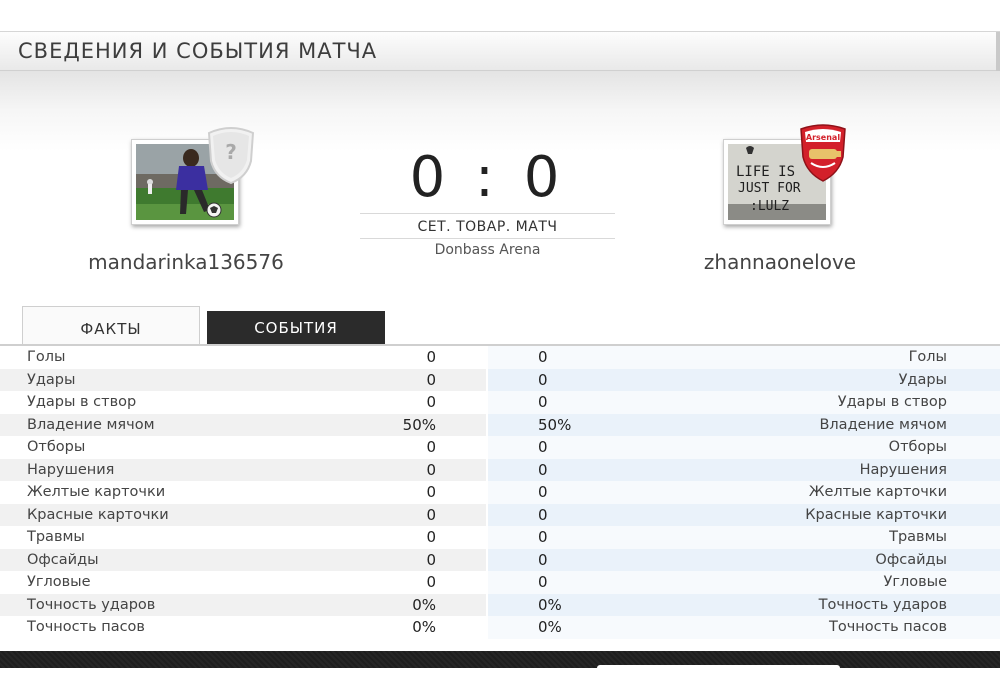 Image resolution: width=1000 pixels, height=700 pixels. Describe the element at coordinates (91, 424) in the screenshot. I see `home-stat-label: Владение мячом` at that location.